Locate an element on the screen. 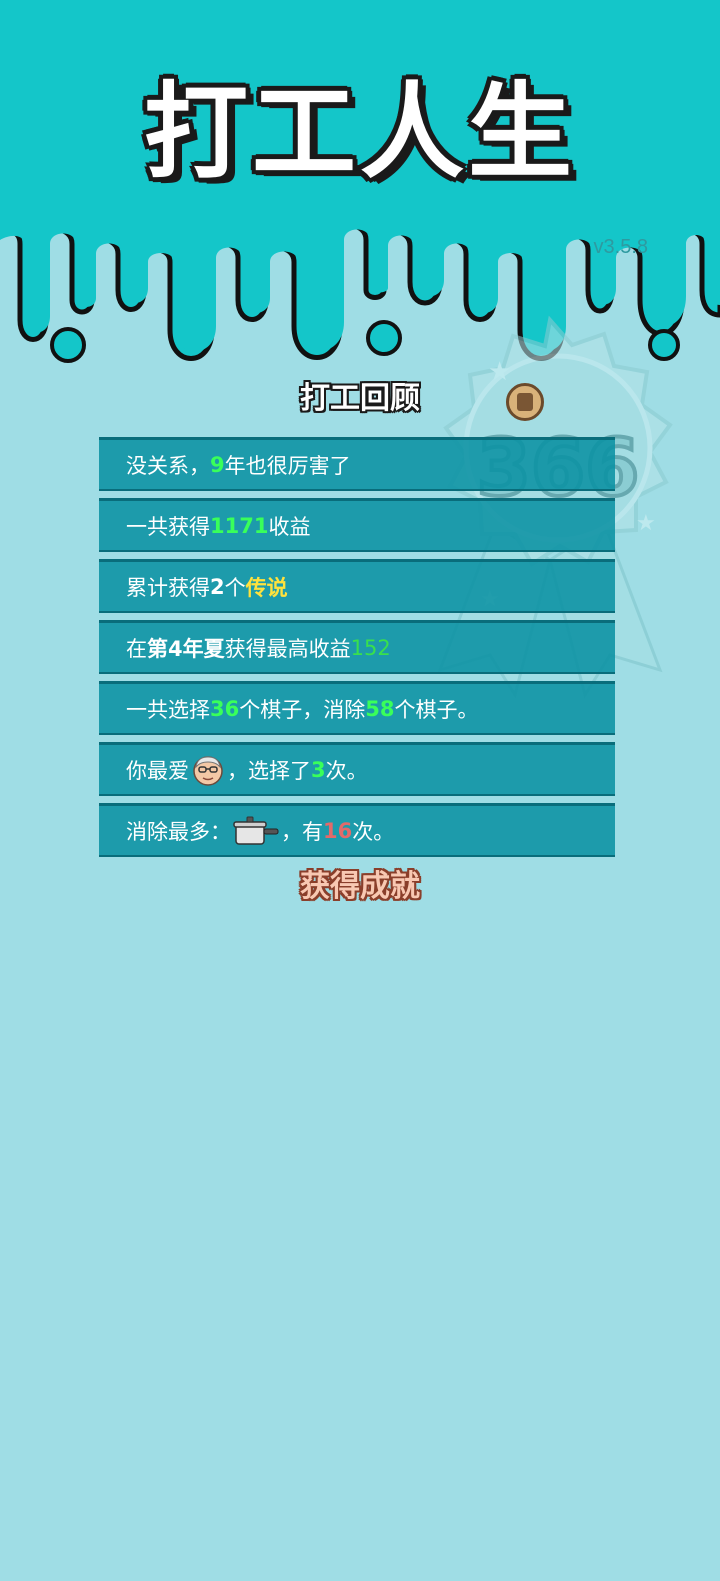 The image size is (720, 1581). review-text: 个棋子，消除 is located at coordinates (302, 709).